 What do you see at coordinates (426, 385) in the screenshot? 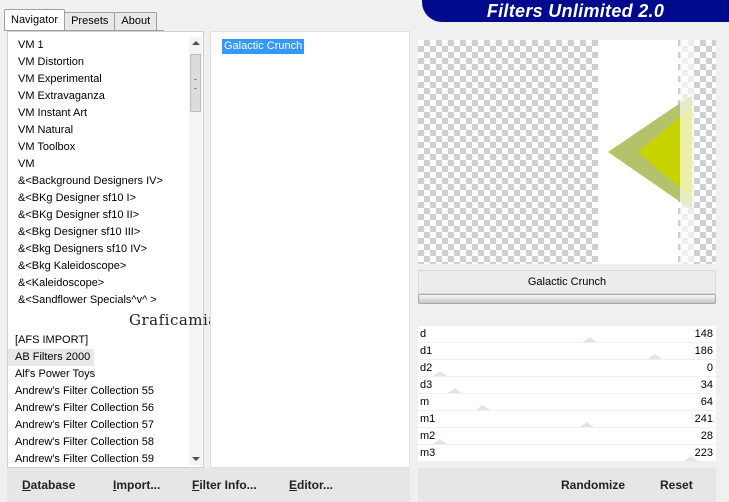
I see `param-name: d3` at bounding box center [426, 385].